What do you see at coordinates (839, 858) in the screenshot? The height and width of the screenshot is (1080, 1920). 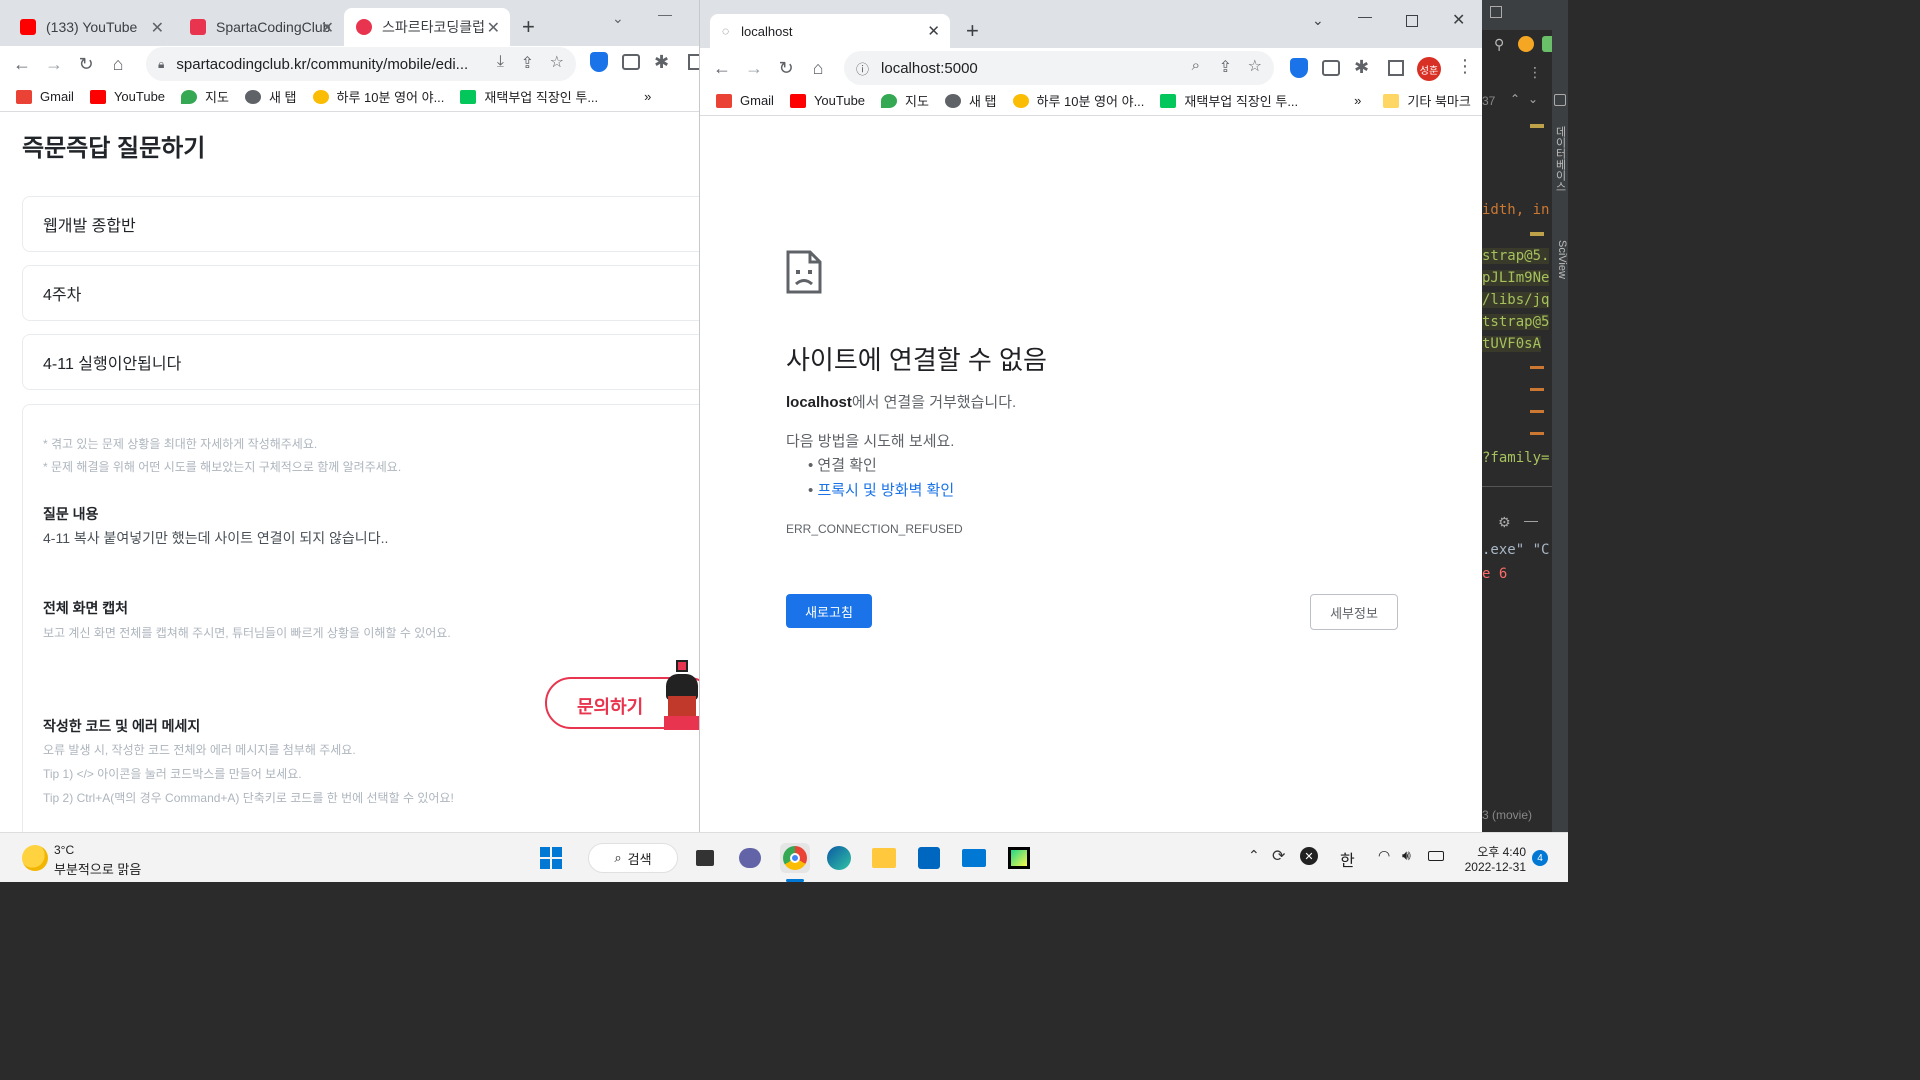 I see `edge-icon` at bounding box center [839, 858].